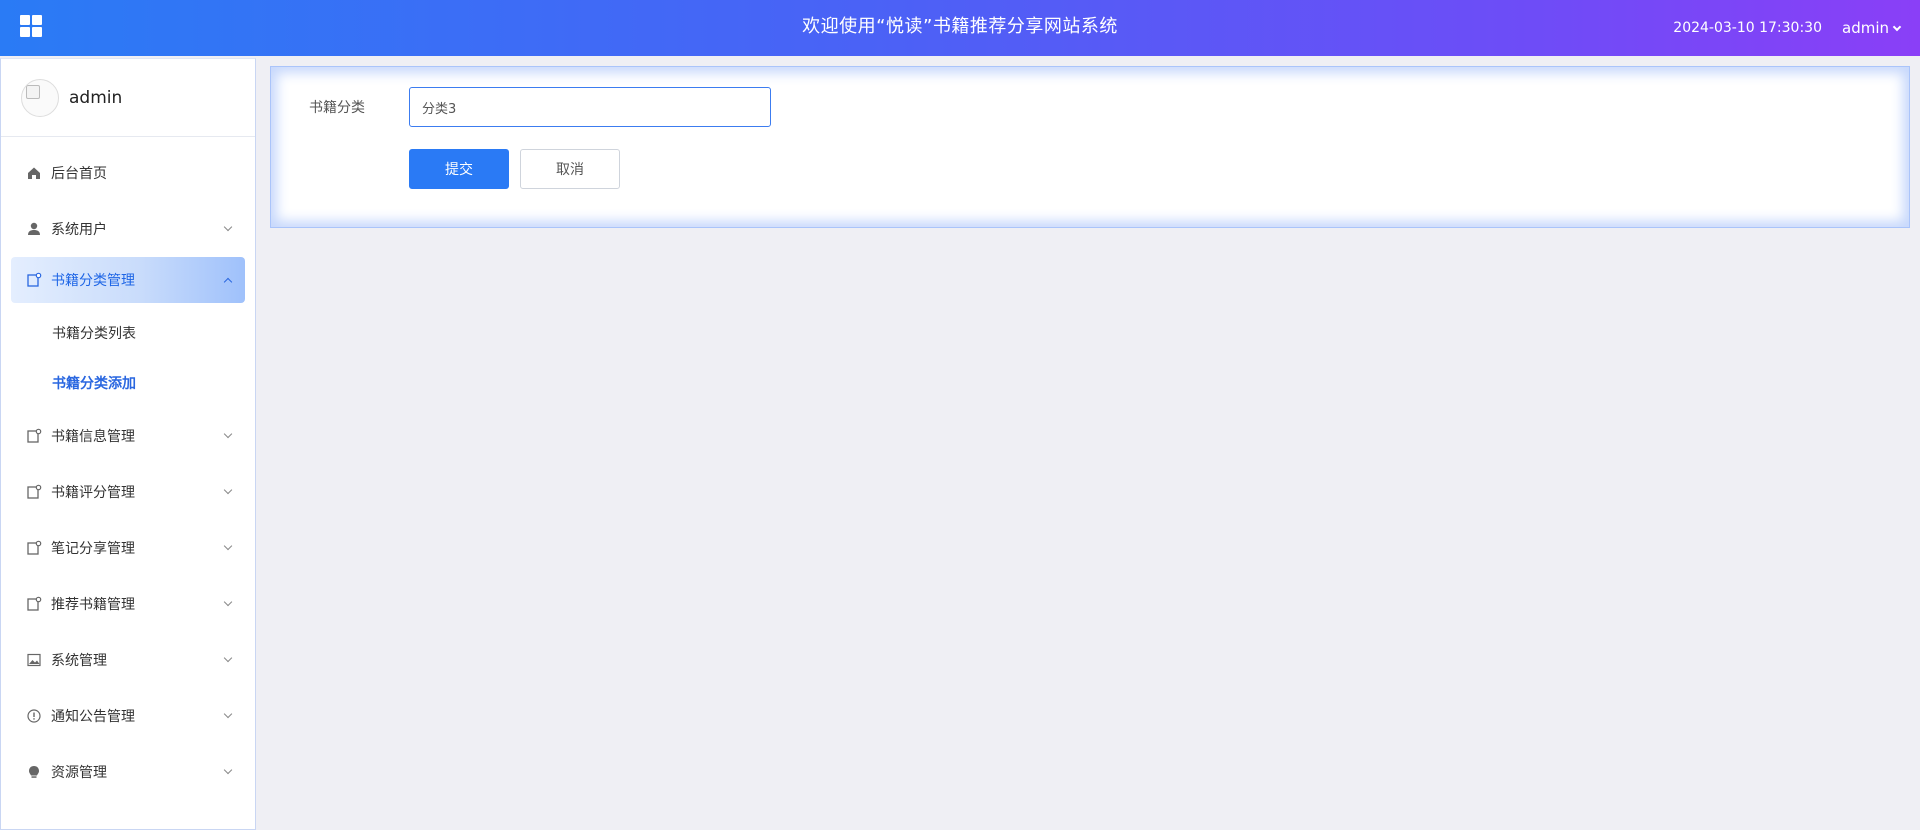 The height and width of the screenshot is (830, 1920). Describe the element at coordinates (34, 660) in the screenshot. I see `picture-icon` at that location.